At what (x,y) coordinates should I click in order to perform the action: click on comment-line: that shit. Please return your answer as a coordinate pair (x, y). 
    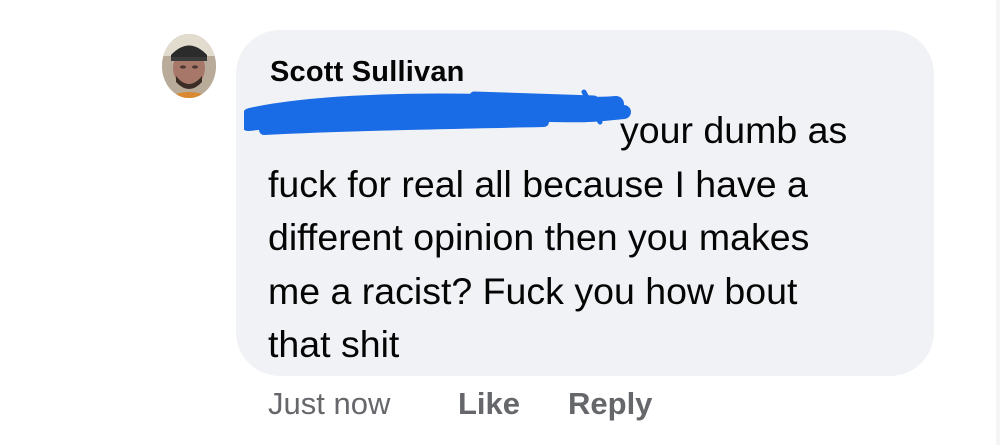
    Looking at the image, I should click on (334, 344).